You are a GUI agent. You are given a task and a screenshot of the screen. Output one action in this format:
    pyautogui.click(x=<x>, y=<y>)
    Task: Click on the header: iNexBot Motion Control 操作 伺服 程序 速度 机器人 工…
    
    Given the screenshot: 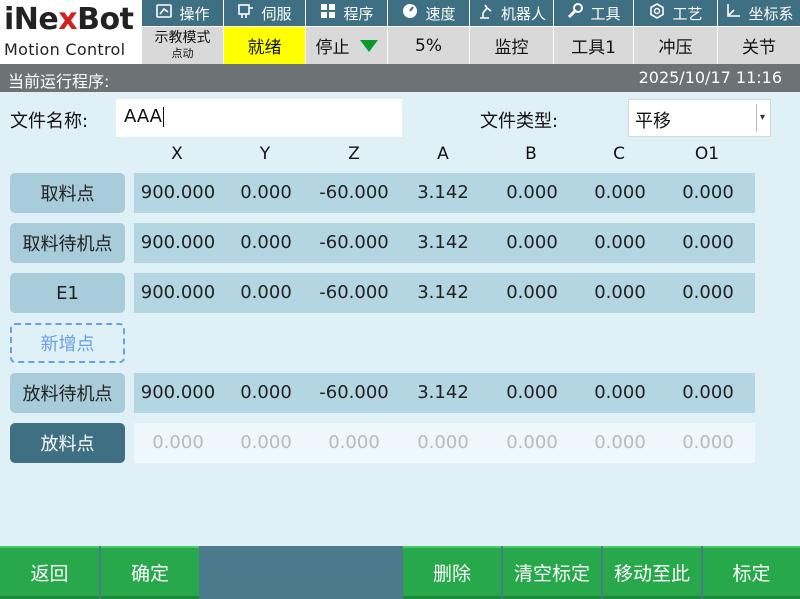 What is the action you would take?
    pyautogui.click(x=400, y=32)
    